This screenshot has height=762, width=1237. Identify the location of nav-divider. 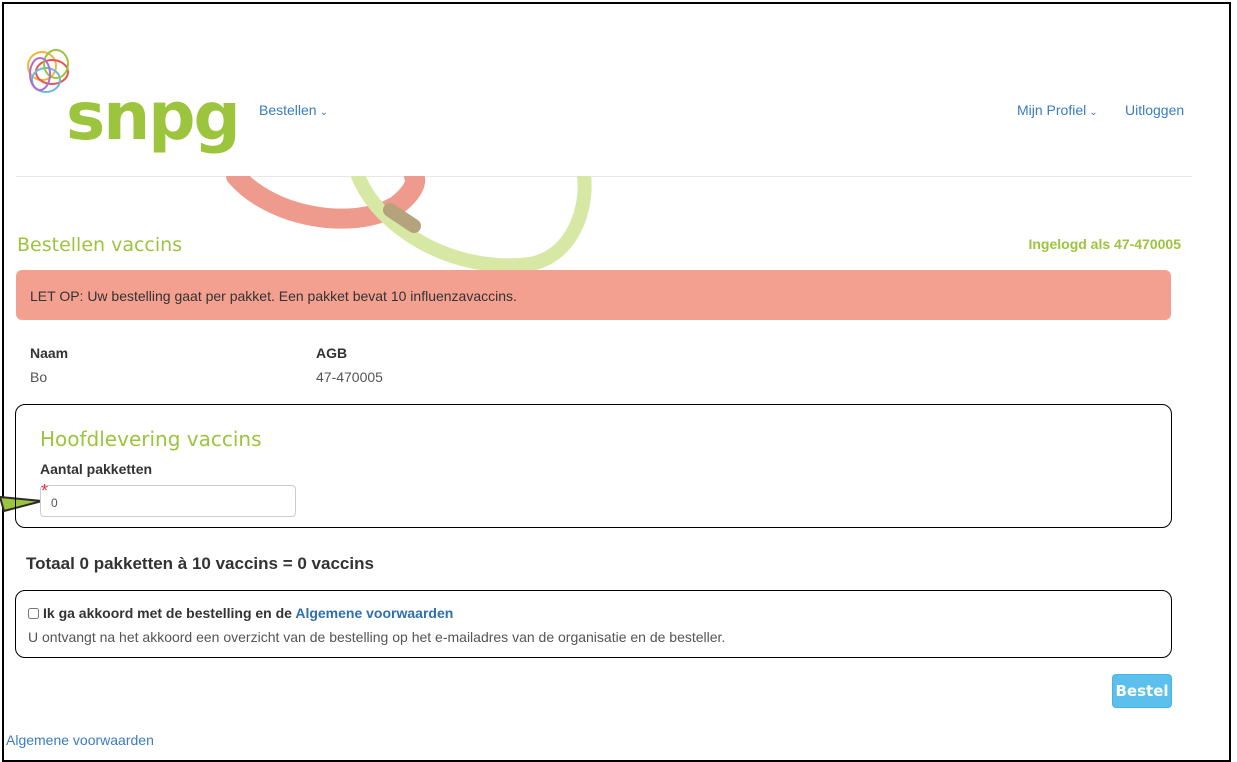
(604, 176).